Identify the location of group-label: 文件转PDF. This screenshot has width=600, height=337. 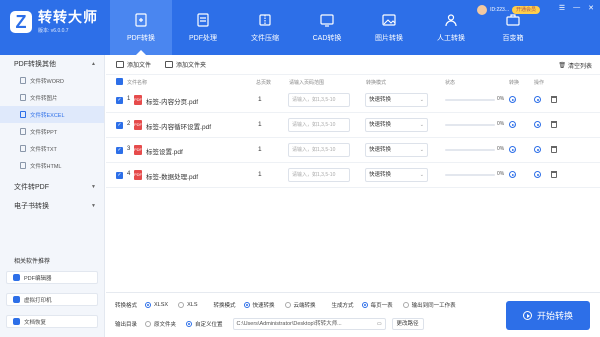
(31, 187).